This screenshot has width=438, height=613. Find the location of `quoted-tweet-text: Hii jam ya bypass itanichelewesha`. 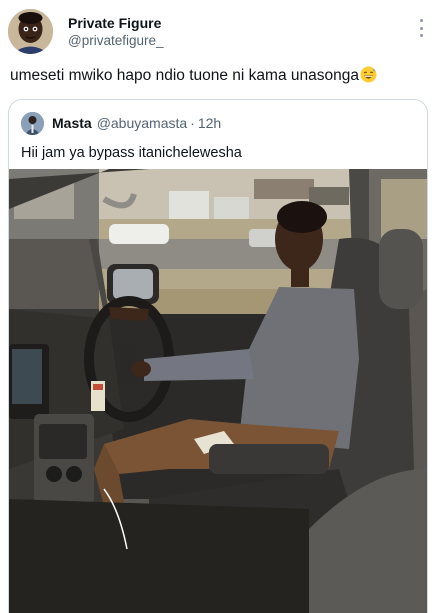

quoted-tweet-text: Hii jam ya bypass itanichelewesha is located at coordinates (131, 153).